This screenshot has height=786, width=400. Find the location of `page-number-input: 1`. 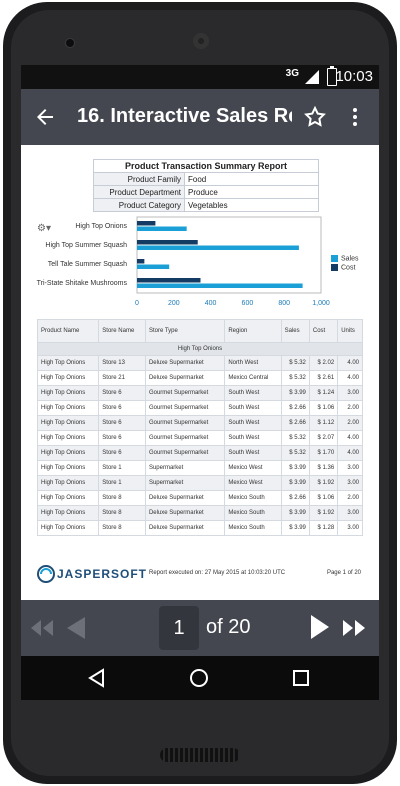

page-number-input: 1 is located at coordinates (179, 628).